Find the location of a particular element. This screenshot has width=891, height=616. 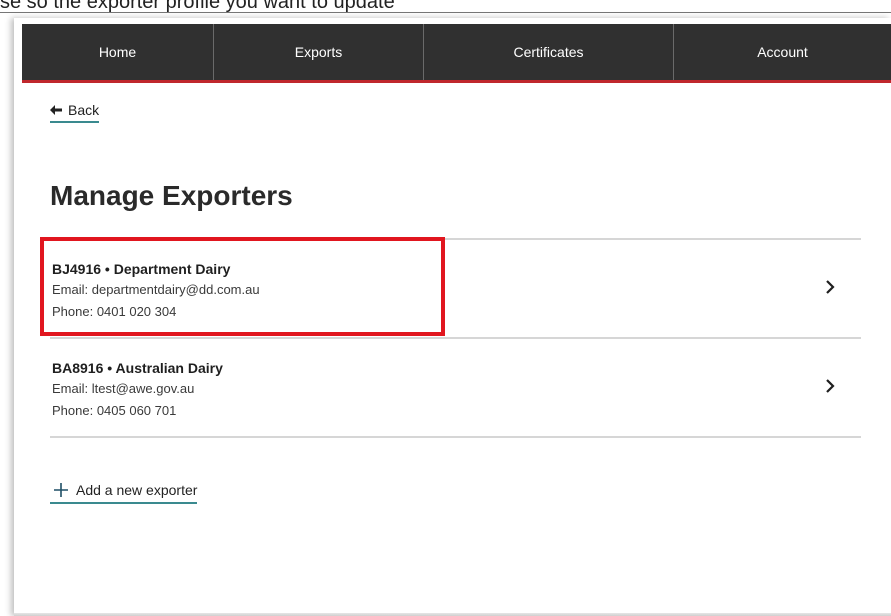

back-link: Back is located at coordinates (75, 112).